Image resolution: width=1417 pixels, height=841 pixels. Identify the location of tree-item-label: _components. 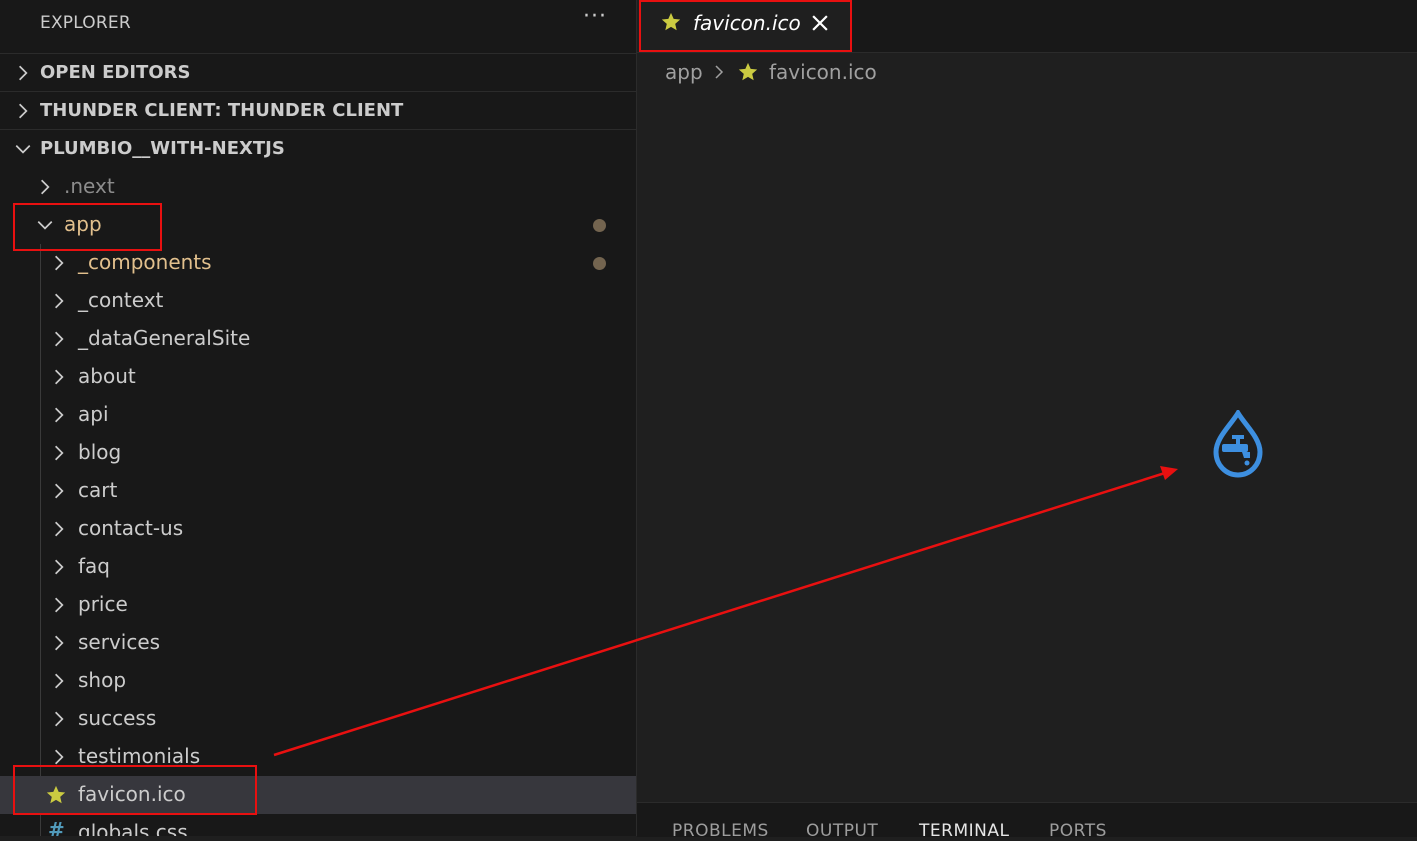
(145, 262).